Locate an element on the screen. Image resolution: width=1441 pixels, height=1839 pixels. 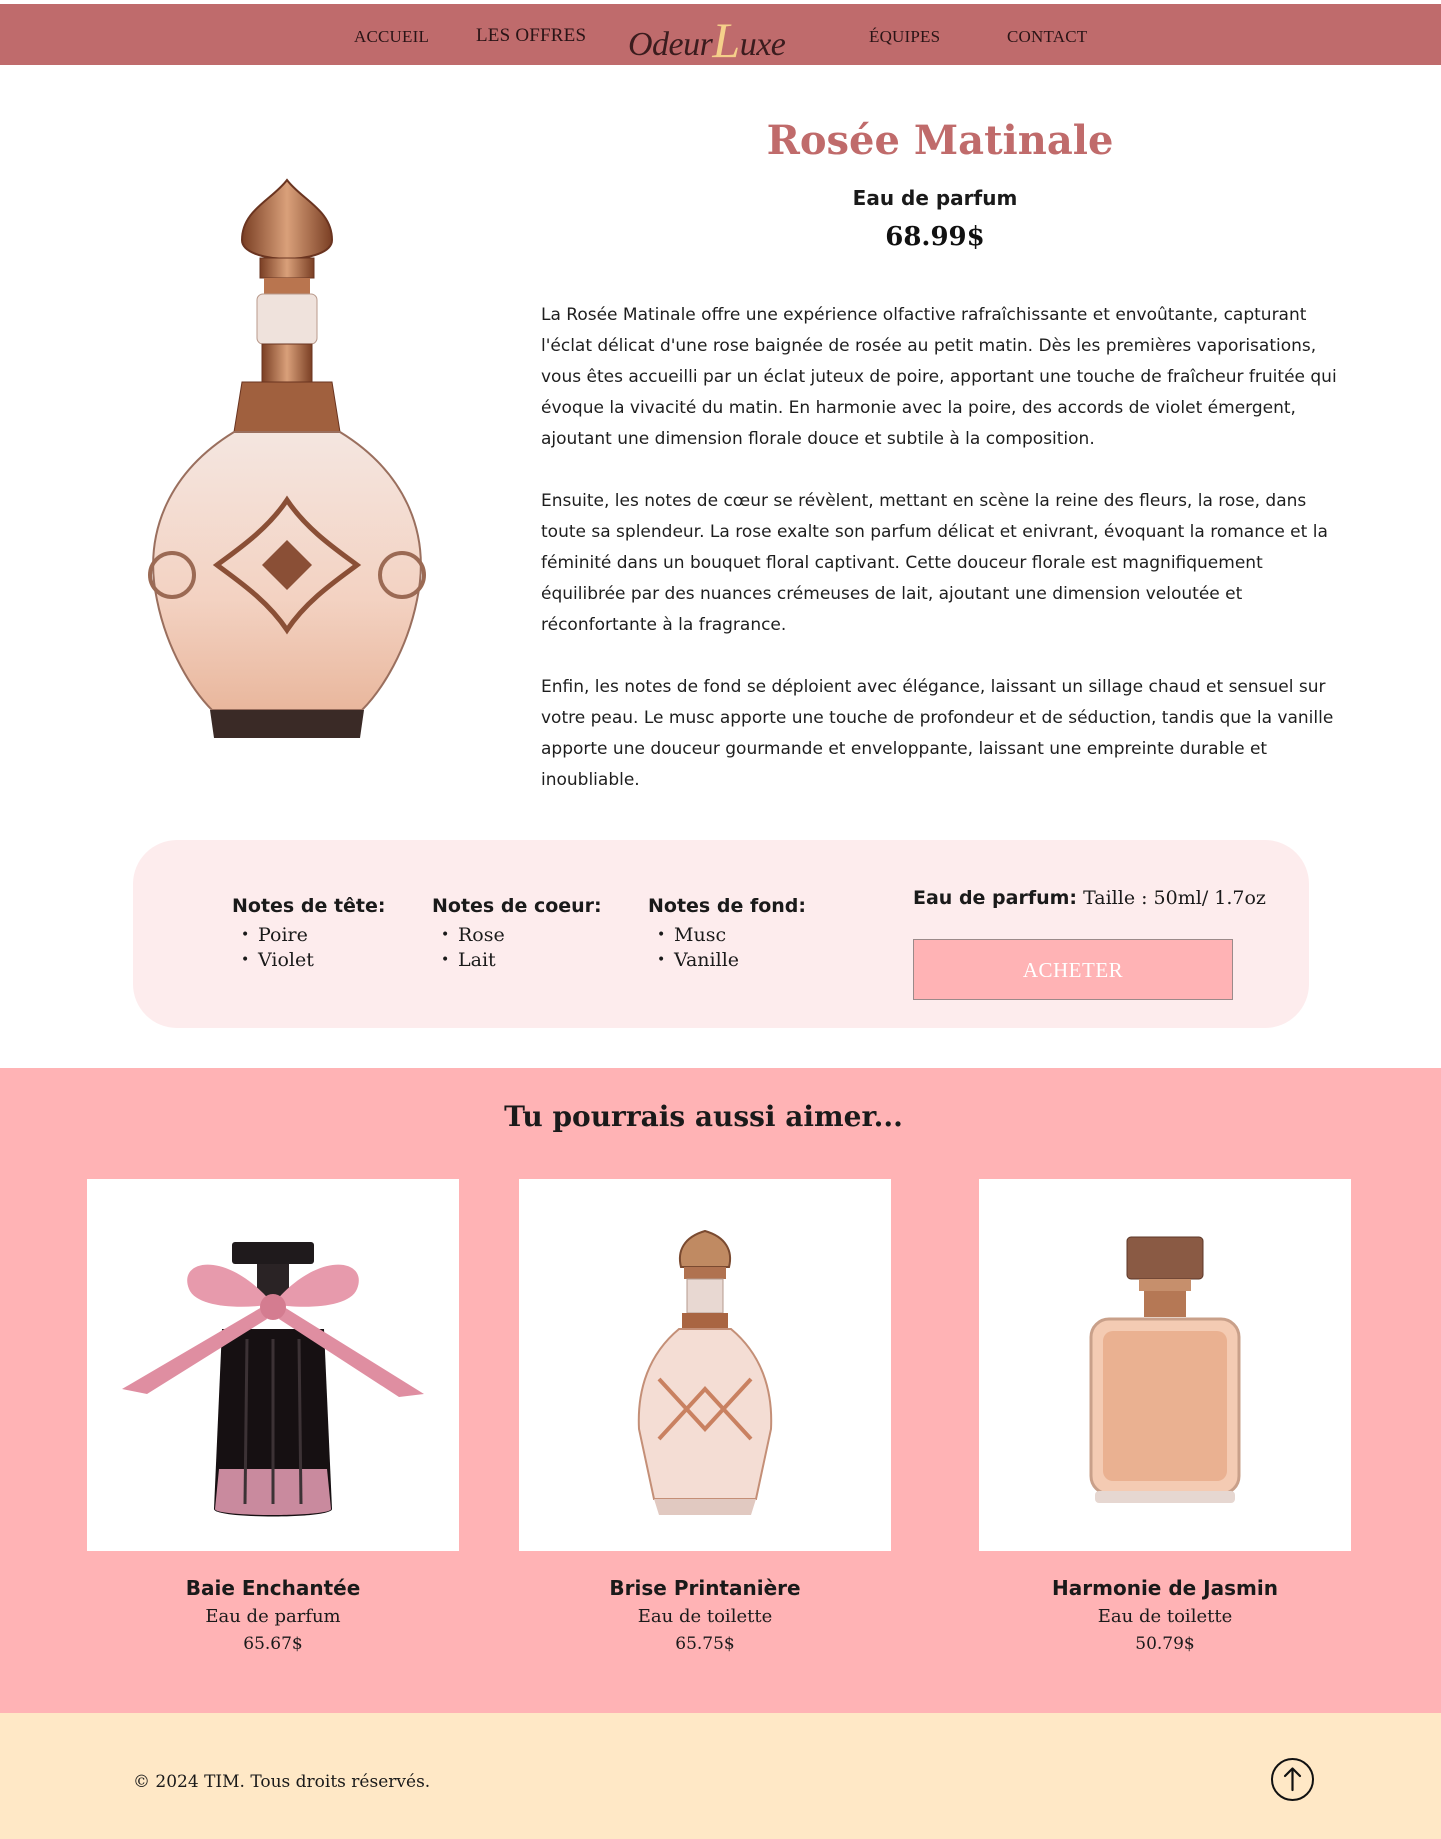
note-item: Poire is located at coordinates (308, 935).